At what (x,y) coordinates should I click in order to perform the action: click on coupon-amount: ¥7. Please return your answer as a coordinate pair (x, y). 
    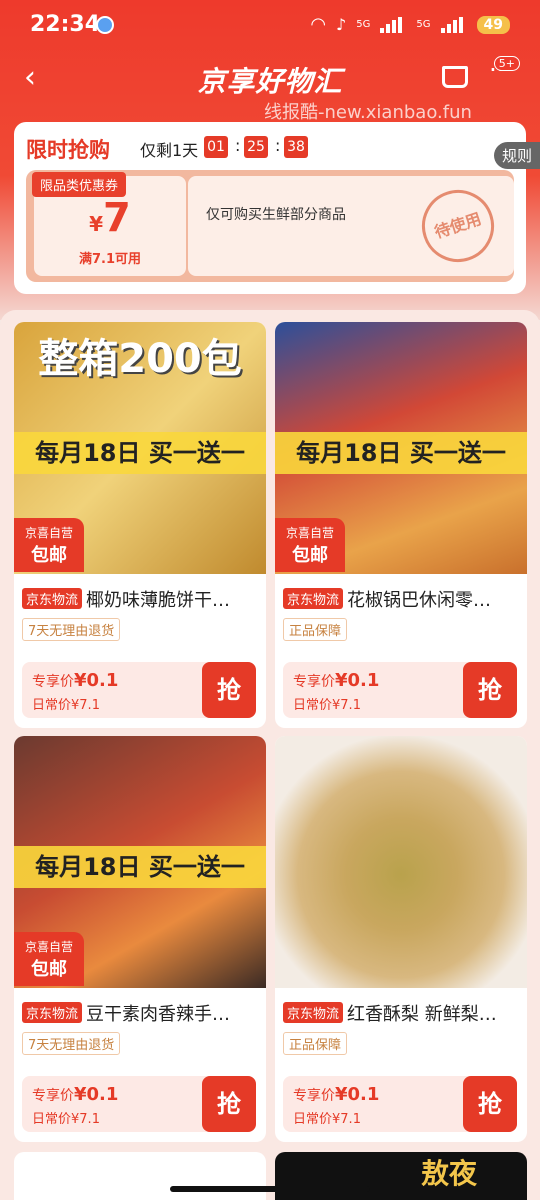
    Looking at the image, I should click on (110, 218).